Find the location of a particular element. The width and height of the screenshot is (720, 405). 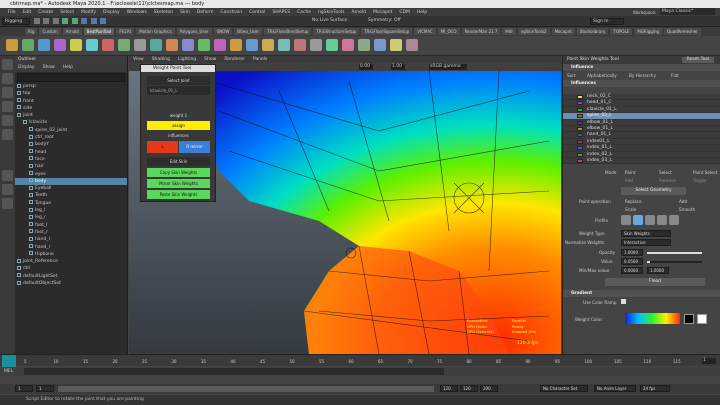

mode-radio-0: Paint is located at coordinates (630, 172).